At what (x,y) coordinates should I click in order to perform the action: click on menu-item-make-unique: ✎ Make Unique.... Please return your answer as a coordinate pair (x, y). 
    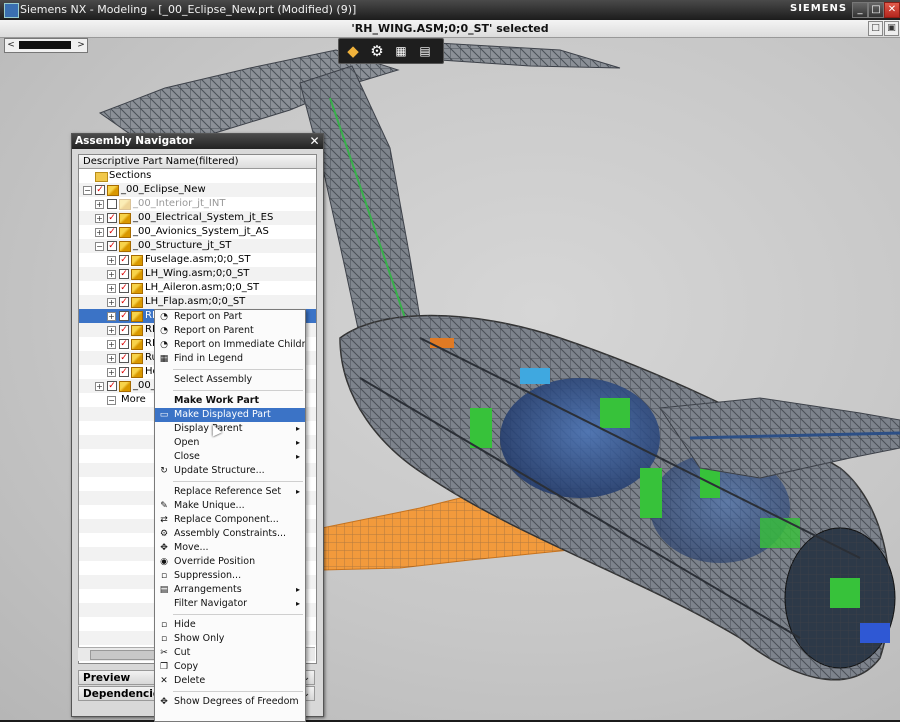
    Looking at the image, I should click on (230, 506).